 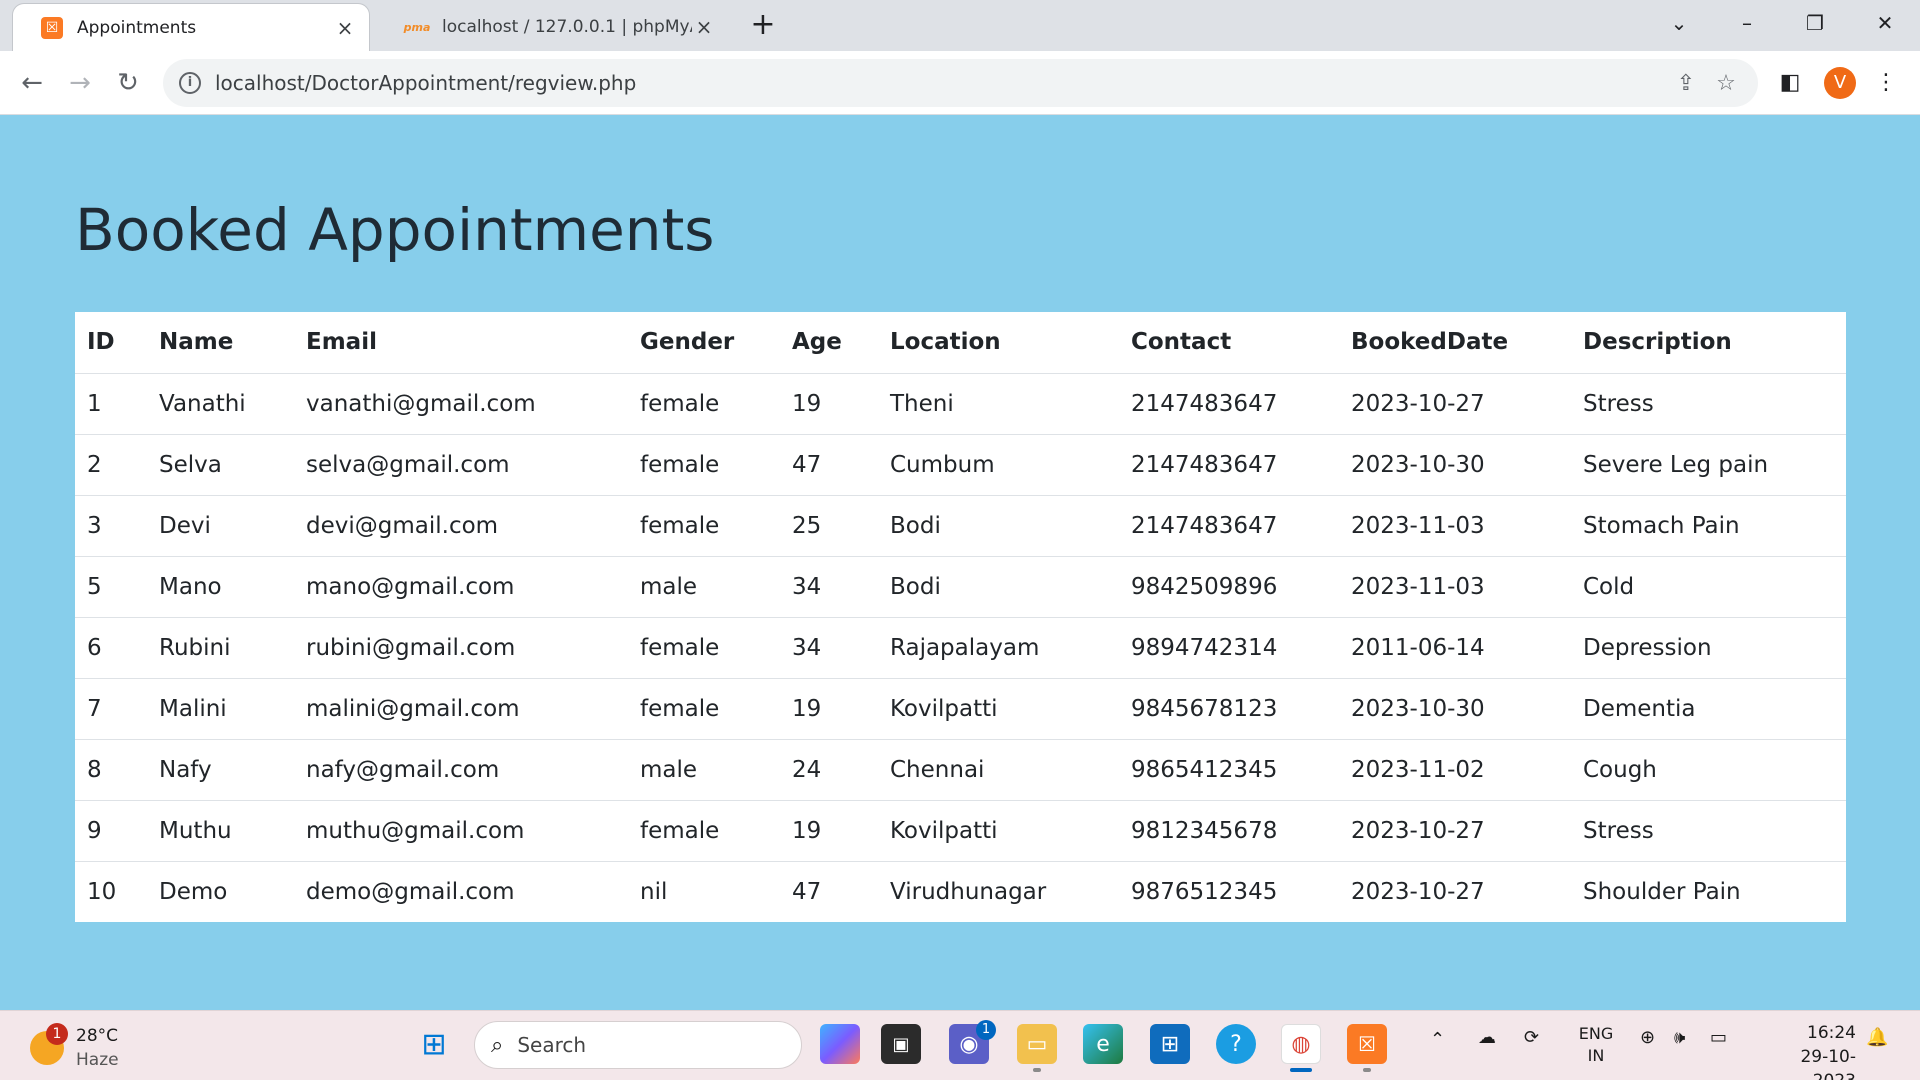 What do you see at coordinates (1229, 831) in the screenshot?
I see `table-cell: 9812345678` at bounding box center [1229, 831].